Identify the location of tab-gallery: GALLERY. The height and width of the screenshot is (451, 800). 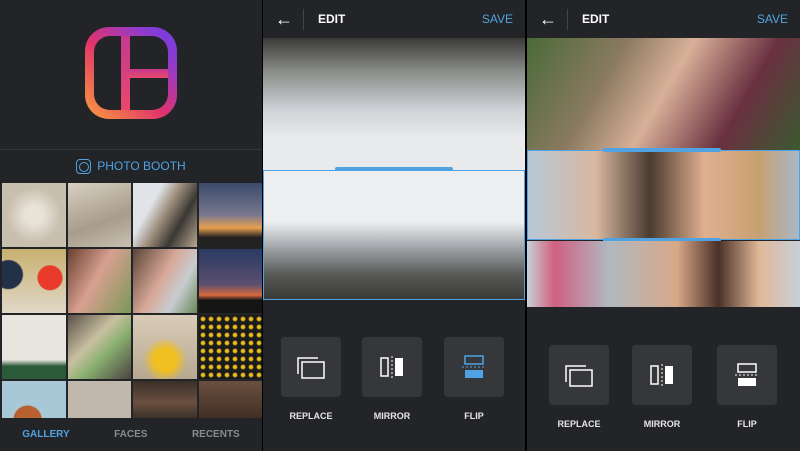
(45, 434).